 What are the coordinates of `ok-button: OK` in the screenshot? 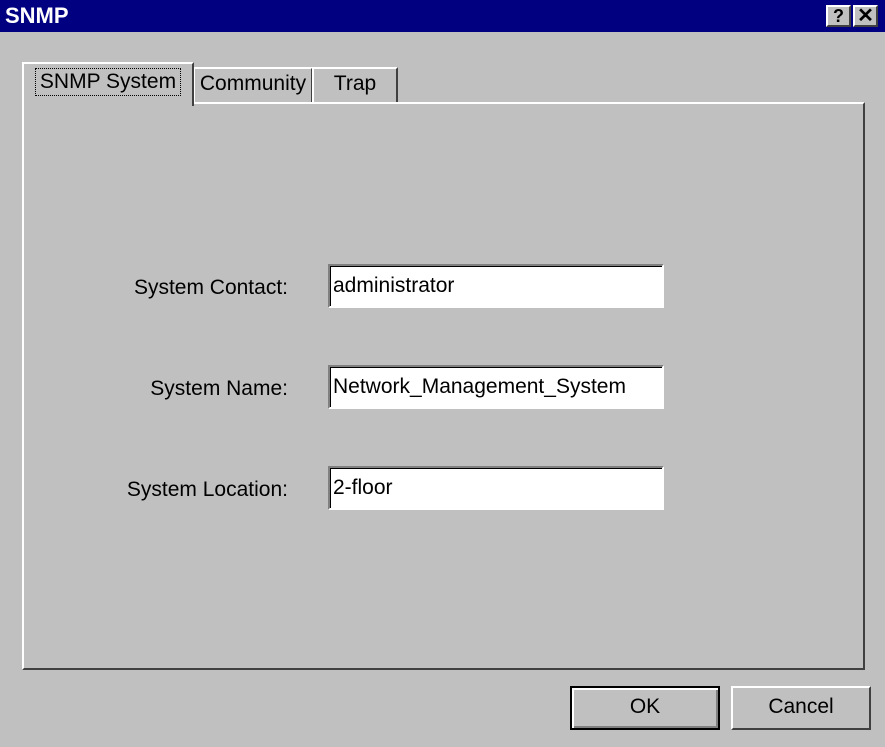 It's located at (645, 708).